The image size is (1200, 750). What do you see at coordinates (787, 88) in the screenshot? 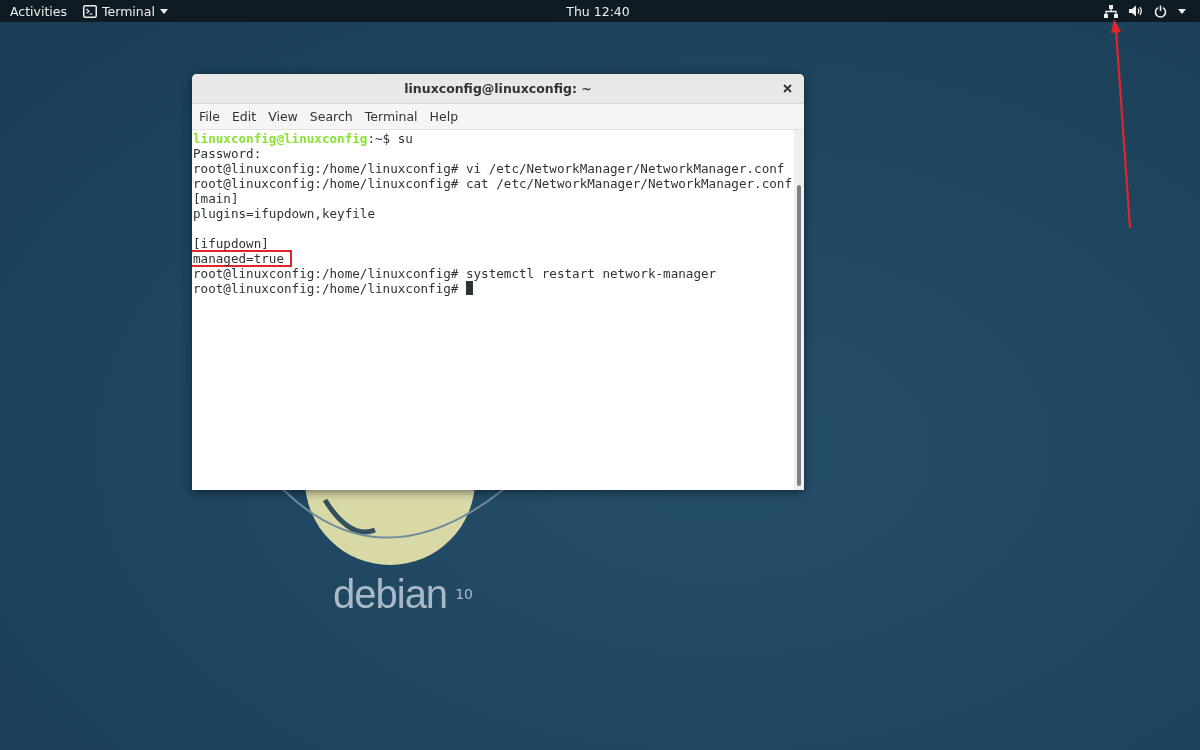
I see `close-icon` at bounding box center [787, 88].